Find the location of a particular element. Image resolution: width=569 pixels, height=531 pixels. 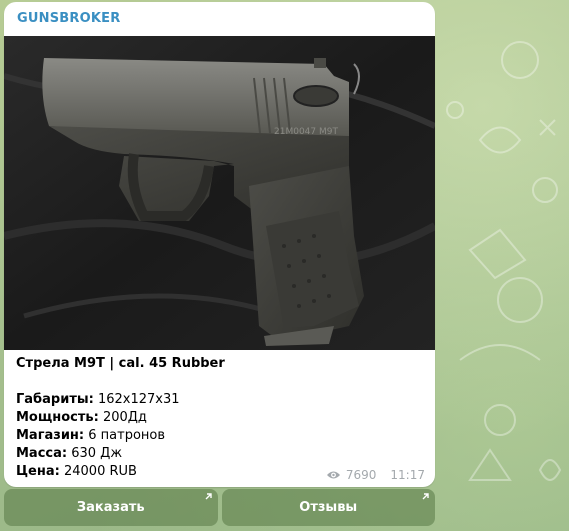

spec-value: 6 патронов is located at coordinates (127, 435).